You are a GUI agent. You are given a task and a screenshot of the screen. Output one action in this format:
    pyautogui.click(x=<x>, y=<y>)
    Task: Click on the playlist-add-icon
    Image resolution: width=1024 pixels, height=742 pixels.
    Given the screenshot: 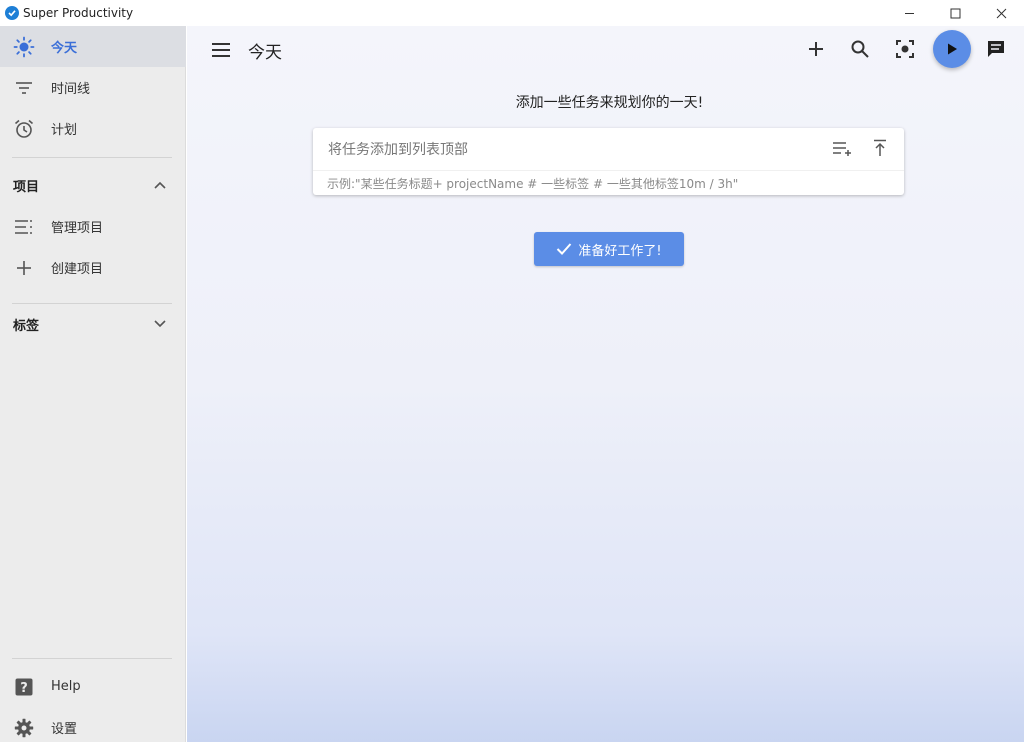 What is the action you would take?
    pyautogui.click(x=842, y=149)
    